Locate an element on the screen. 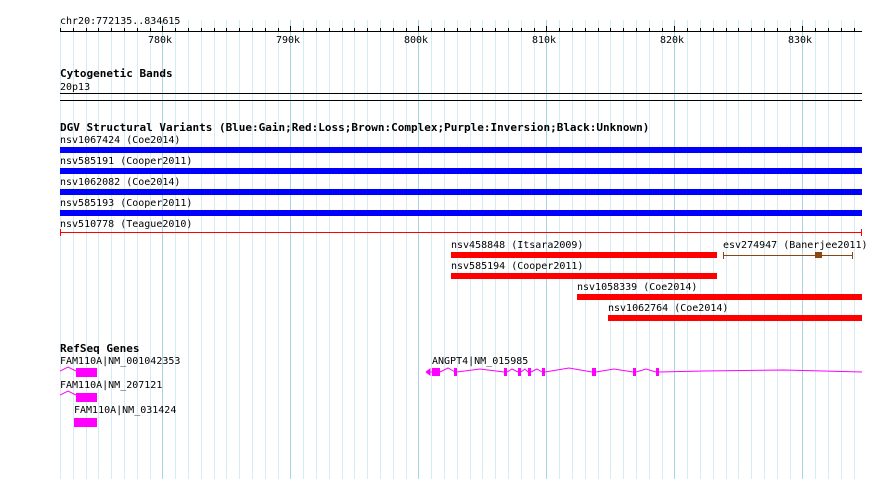 The width and height of the screenshot is (890, 479). dgv-variant-label: esv274947 (Banerjee2011) is located at coordinates (795, 245).